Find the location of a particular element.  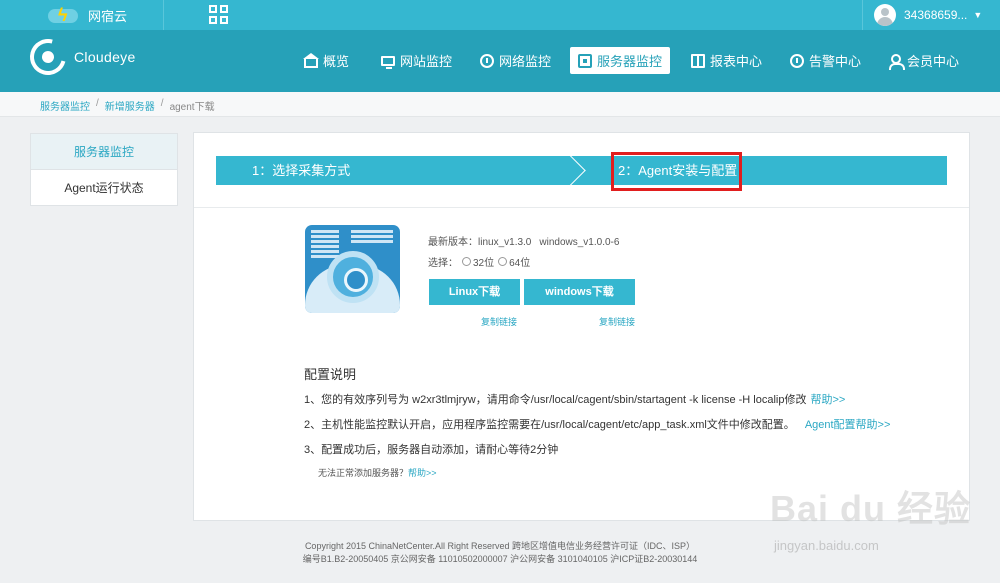

arch-select: 选择： 32位 64位 is located at coordinates (479, 261).